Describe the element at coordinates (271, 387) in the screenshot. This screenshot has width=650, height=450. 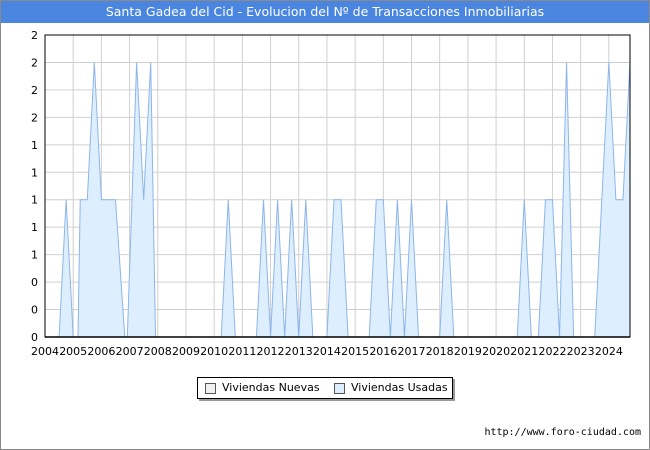
I see `legend-label-nuevas: Viviendas Nuevas` at that location.